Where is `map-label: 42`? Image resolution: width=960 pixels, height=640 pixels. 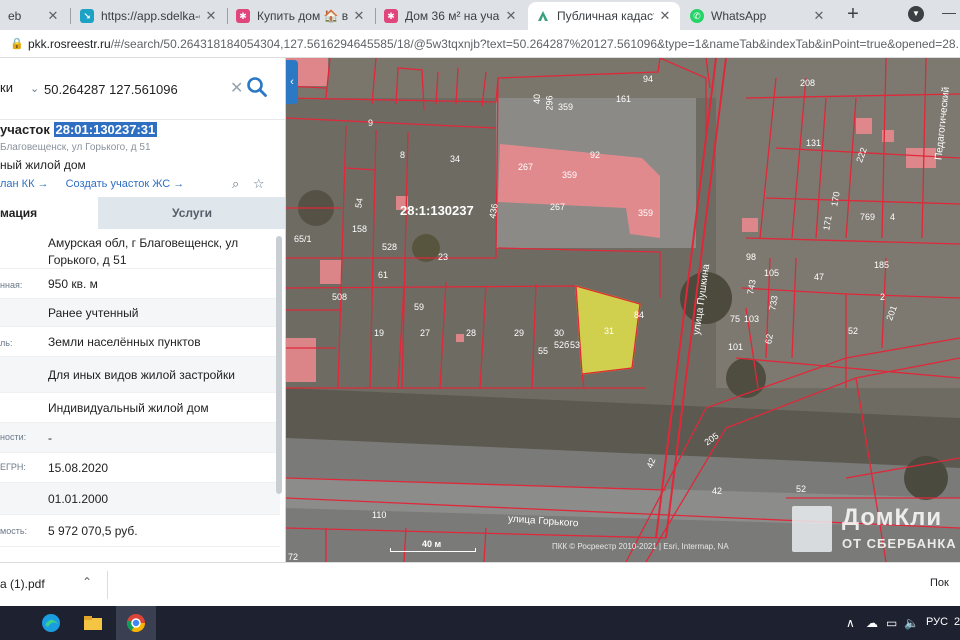 map-label: 42 is located at coordinates (717, 491).